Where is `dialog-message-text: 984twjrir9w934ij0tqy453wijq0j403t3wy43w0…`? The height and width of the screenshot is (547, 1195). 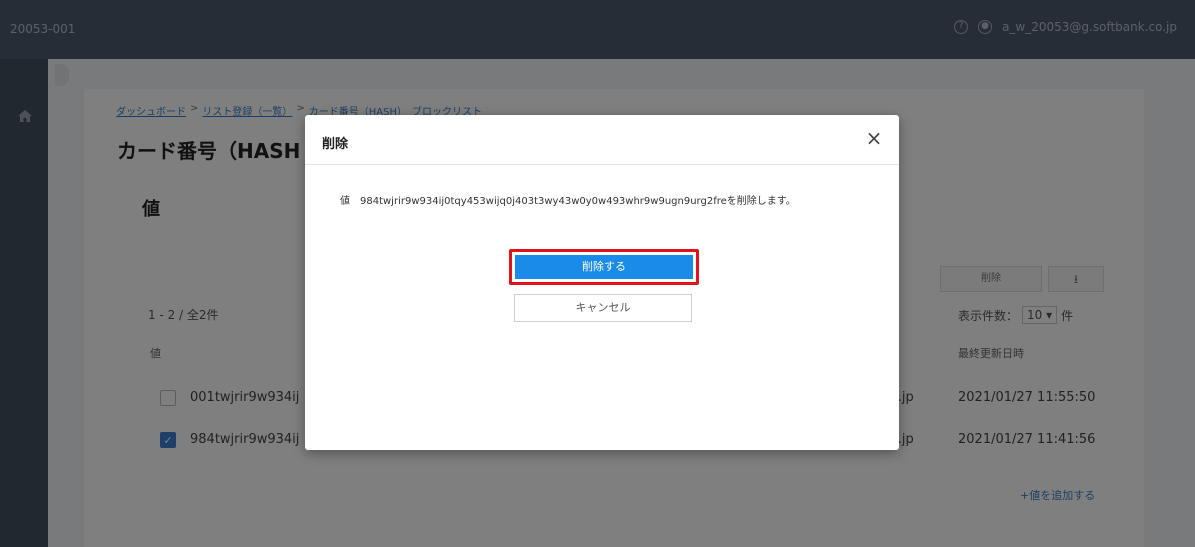
dialog-message-text: 984twjrir9w934ij0tqy453wijq0j403t3wy43w0… is located at coordinates (578, 201).